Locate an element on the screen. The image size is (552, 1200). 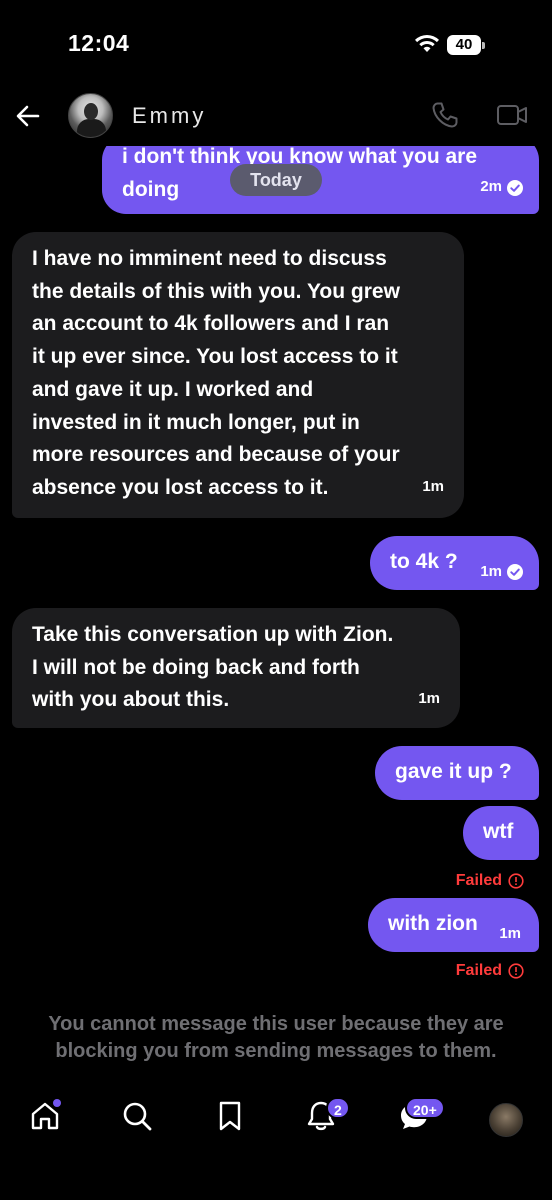
battery-cap is located at coordinates (483, 45).